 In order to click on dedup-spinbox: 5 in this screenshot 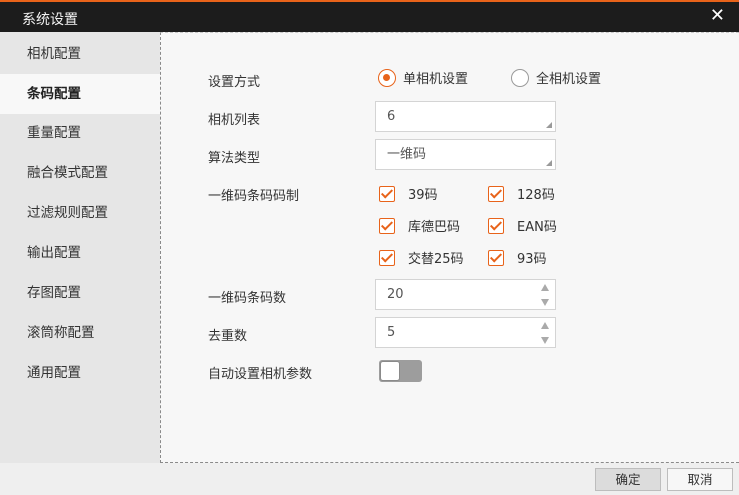, I will do `click(465, 332)`.